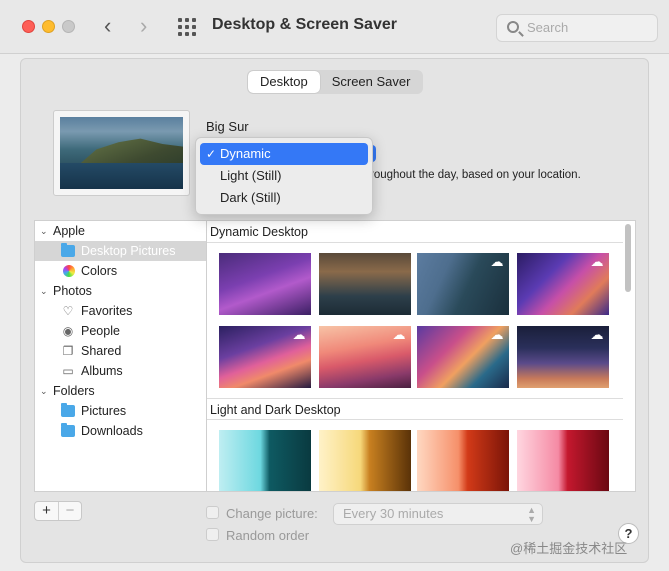 This screenshot has width=669, height=571. What do you see at coordinates (107, 311) in the screenshot?
I see `sidebar-item-label: Favorites` at bounding box center [107, 311].